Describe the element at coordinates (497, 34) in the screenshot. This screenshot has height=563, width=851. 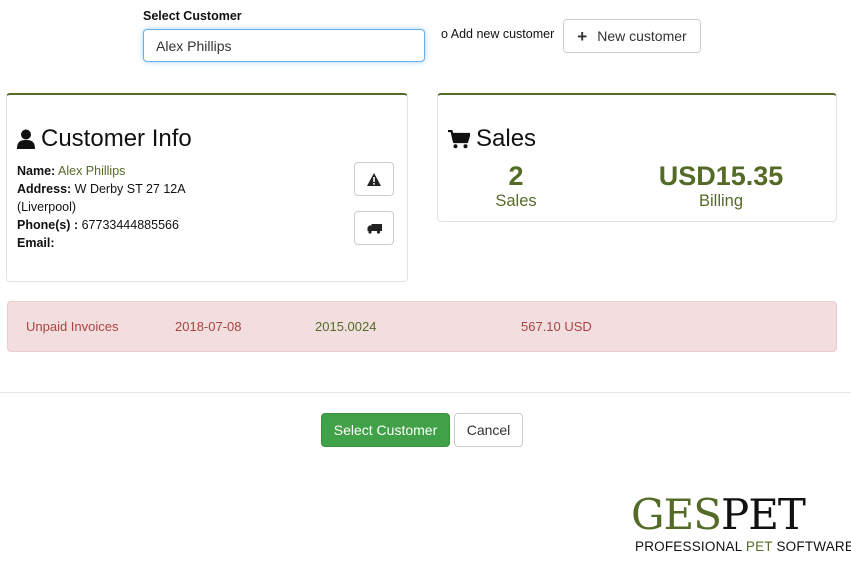
I see `add-new-customer-option: o Add new customer` at that location.